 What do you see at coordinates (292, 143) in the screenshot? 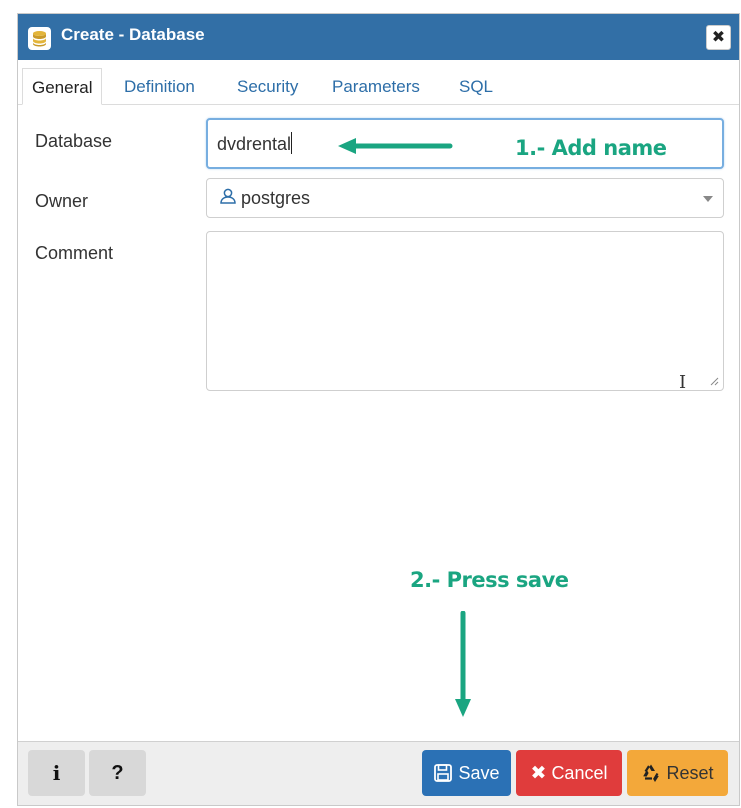
I see `text-caret` at bounding box center [292, 143].